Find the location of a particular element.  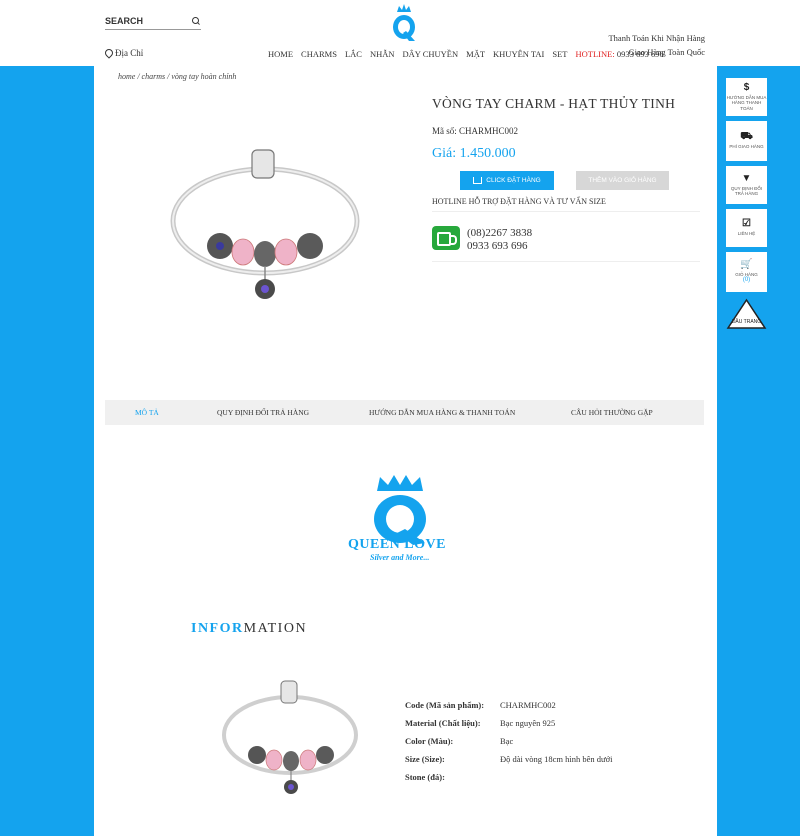

product-image is located at coordinates (265, 226).